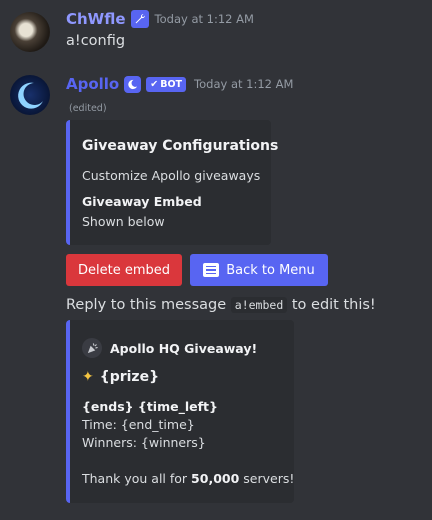 The image size is (432, 520). I want to click on embed-field-name: Giveaway Embed, so click(142, 201).